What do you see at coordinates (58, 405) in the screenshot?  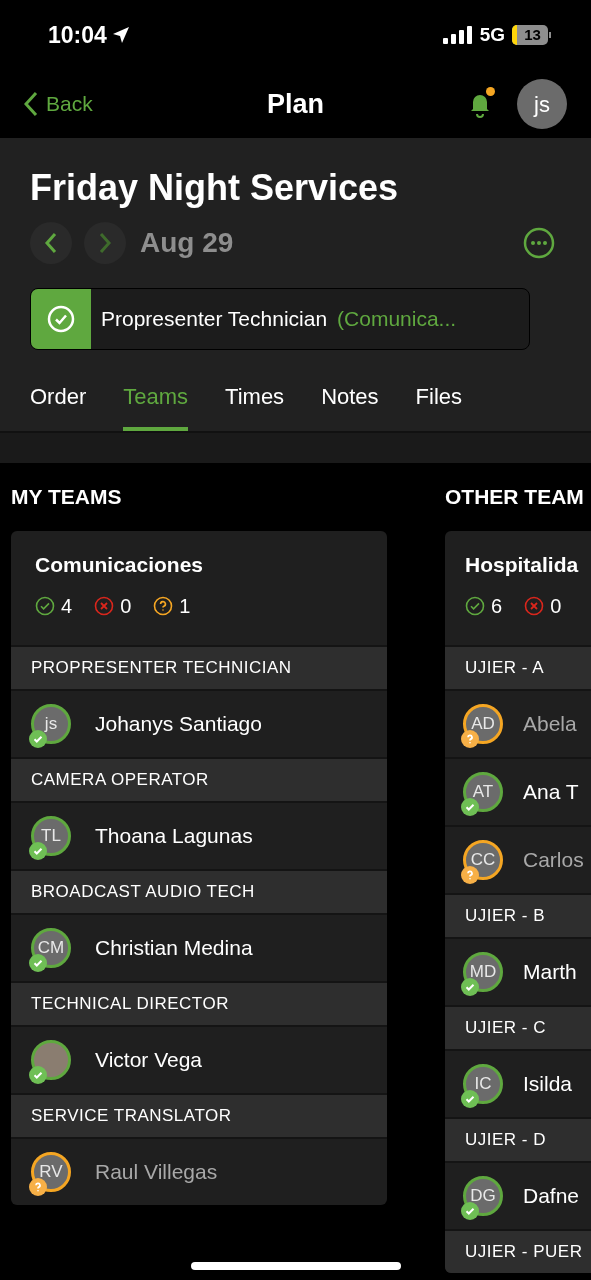 I see `tab: Order` at bounding box center [58, 405].